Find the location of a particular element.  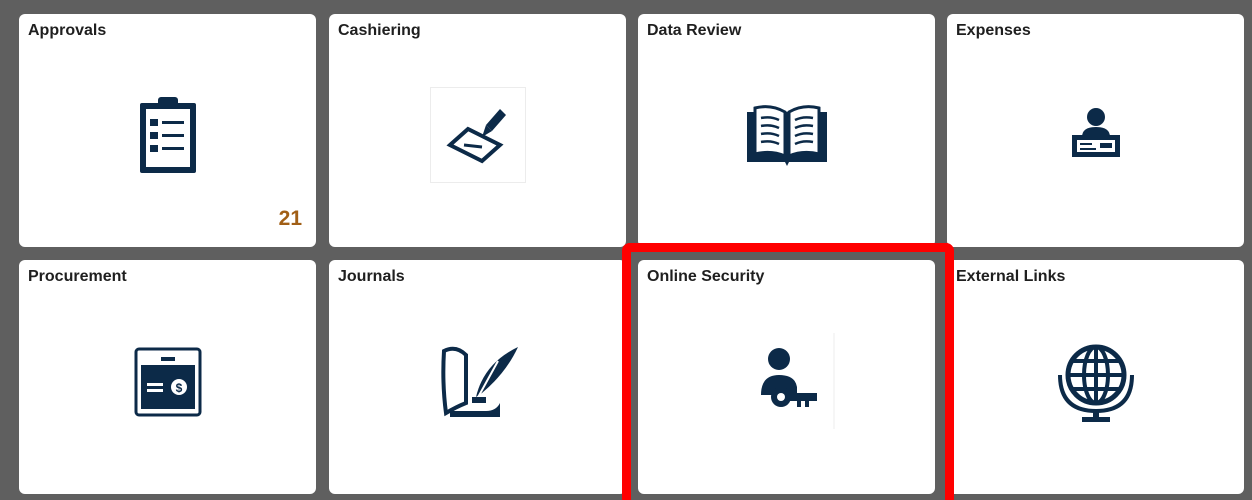

open-book-icon is located at coordinates (786, 135).